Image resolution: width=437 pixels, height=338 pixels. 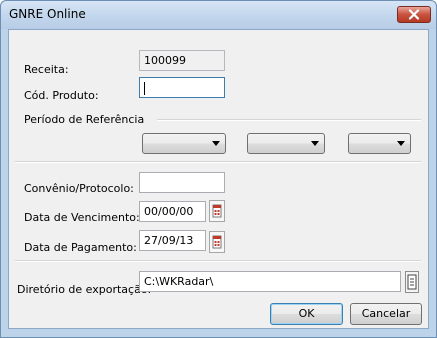 I want to click on vencimento-calendar-button, so click(x=217, y=211).